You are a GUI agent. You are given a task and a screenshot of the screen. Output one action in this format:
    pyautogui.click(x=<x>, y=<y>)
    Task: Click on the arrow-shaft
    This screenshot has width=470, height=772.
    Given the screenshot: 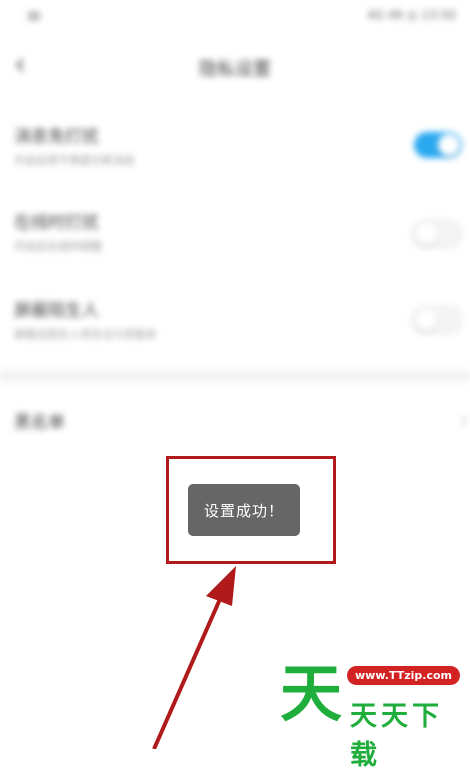 What is the action you would take?
    pyautogui.click(x=189, y=669)
    